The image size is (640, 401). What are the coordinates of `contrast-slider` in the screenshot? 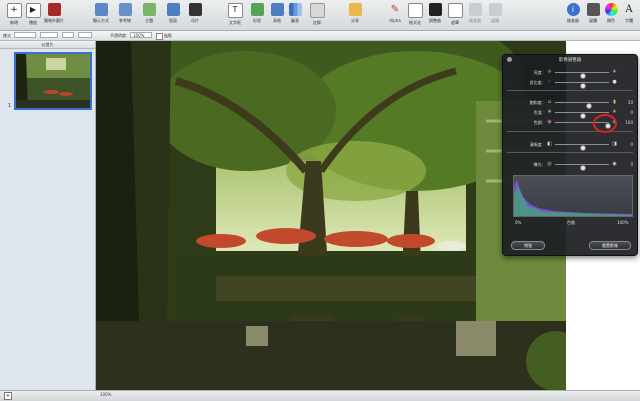 It's located at (582, 85).